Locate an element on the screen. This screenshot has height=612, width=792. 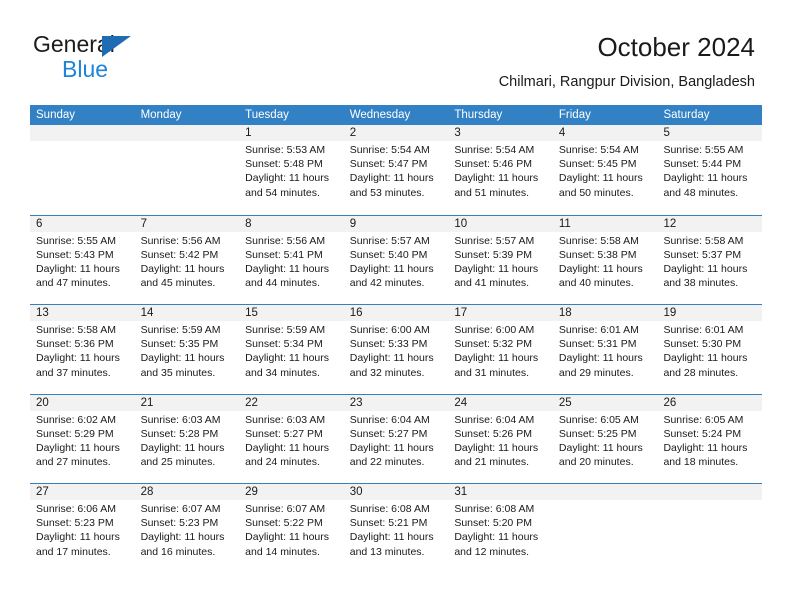
daylight-text-line2: and 34 minutes. is located at coordinates (282, 372).